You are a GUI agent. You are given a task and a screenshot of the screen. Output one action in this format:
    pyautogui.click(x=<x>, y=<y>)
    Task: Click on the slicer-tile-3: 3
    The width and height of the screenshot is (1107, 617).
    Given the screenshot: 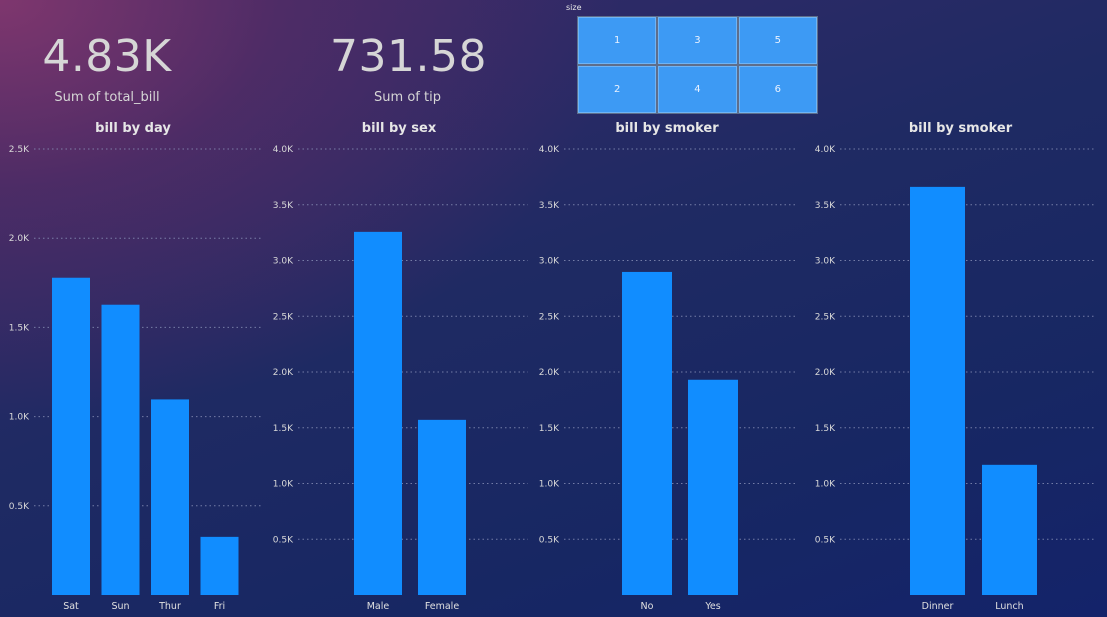 What is the action you would take?
    pyautogui.click(x=697, y=40)
    